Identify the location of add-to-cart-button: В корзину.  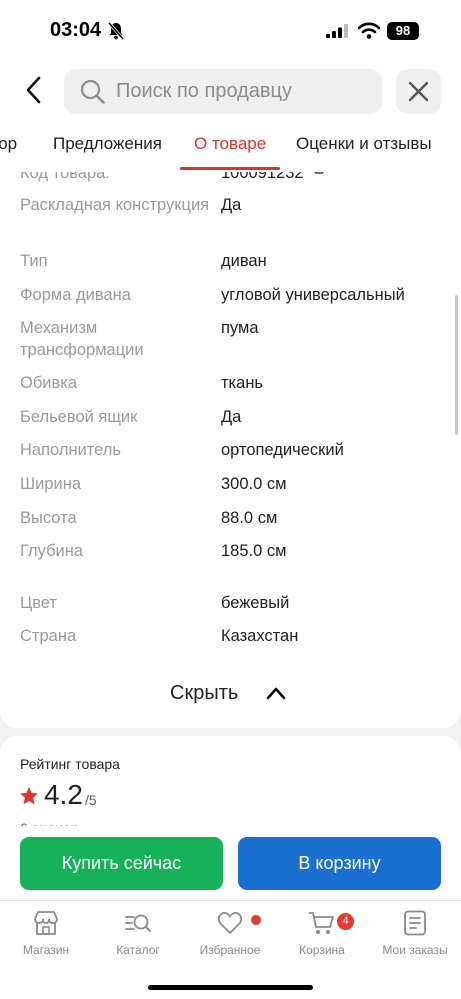
(339, 863).